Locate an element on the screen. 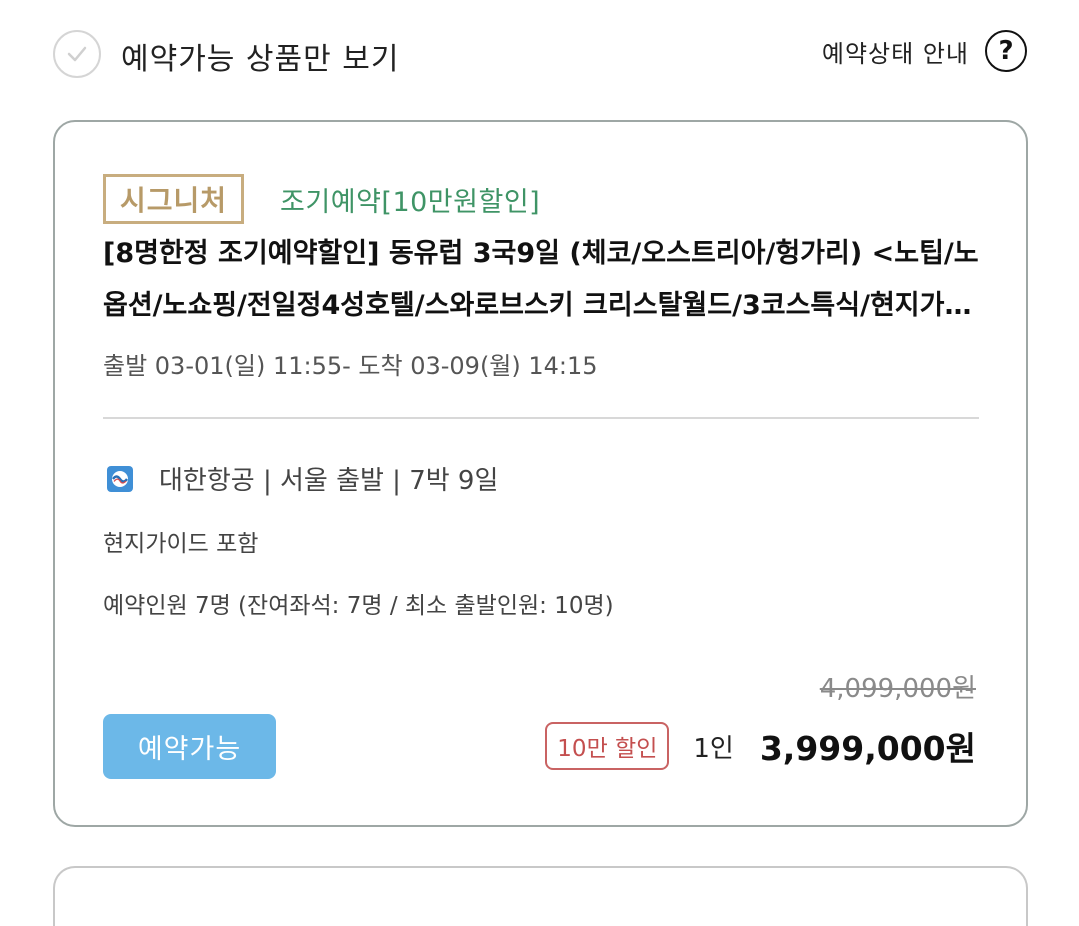 The height and width of the screenshot is (926, 1079). airline-info: 대한항공 | 서울 출발 | 7박 9일 is located at coordinates (329, 481).